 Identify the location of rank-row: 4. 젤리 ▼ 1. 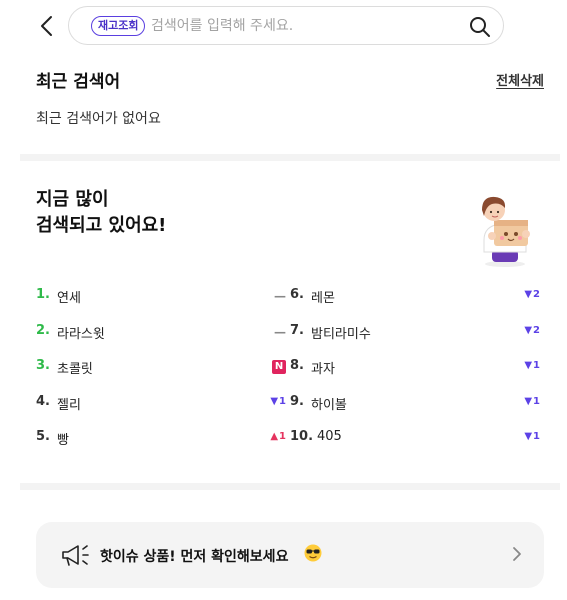
(161, 408).